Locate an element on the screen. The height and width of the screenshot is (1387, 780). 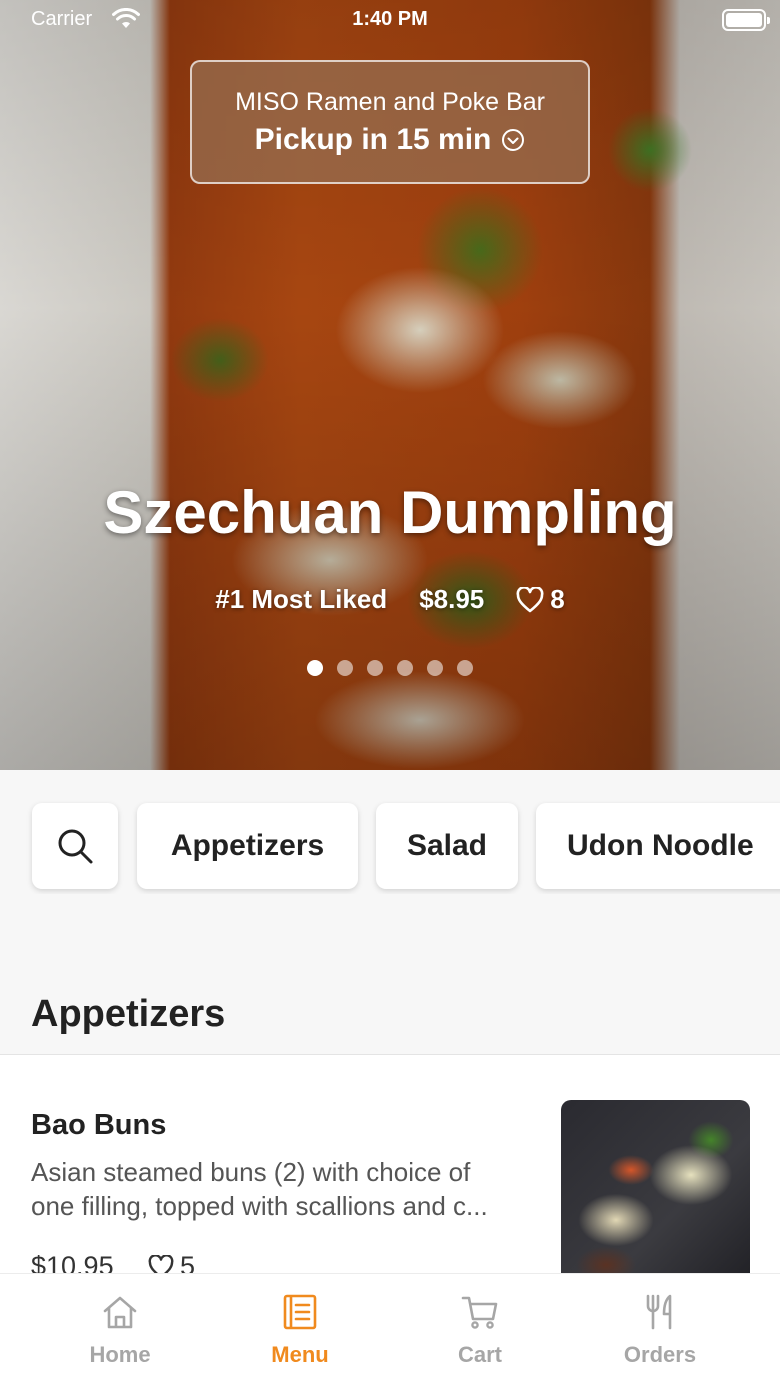
search-icon is located at coordinates (75, 846).